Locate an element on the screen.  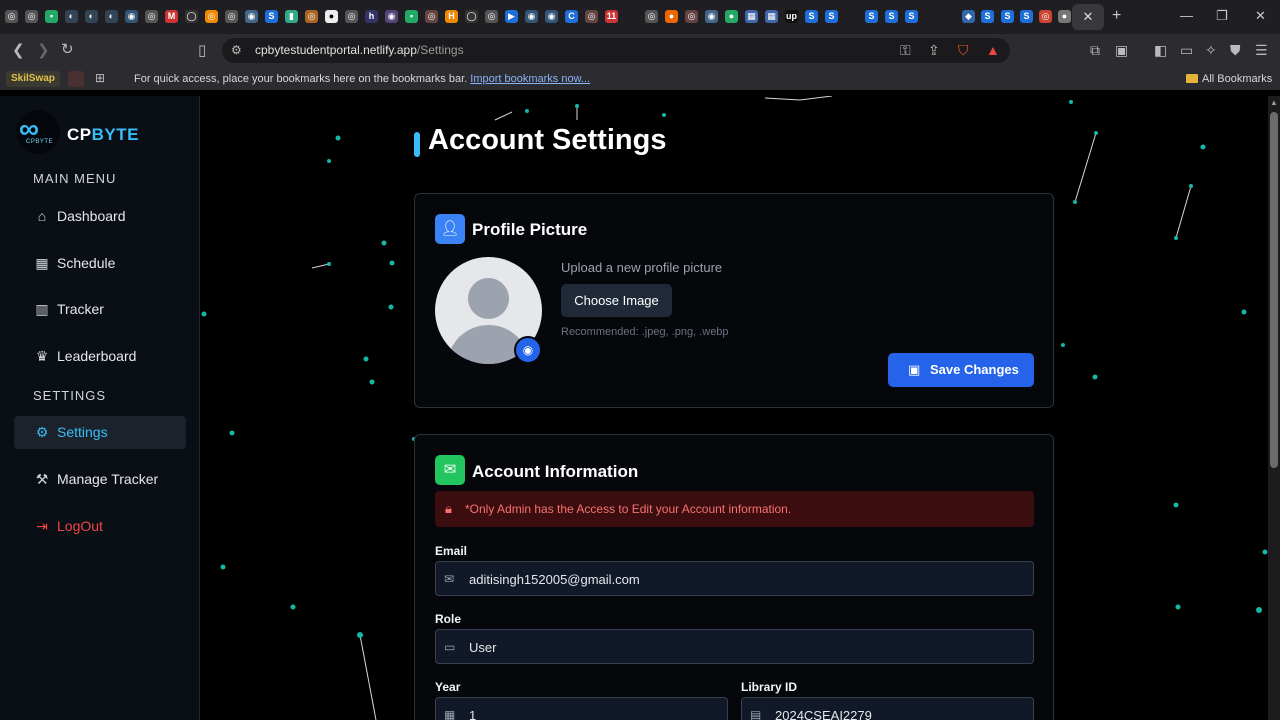
role-field: ▭ User is located at coordinates (734, 646).